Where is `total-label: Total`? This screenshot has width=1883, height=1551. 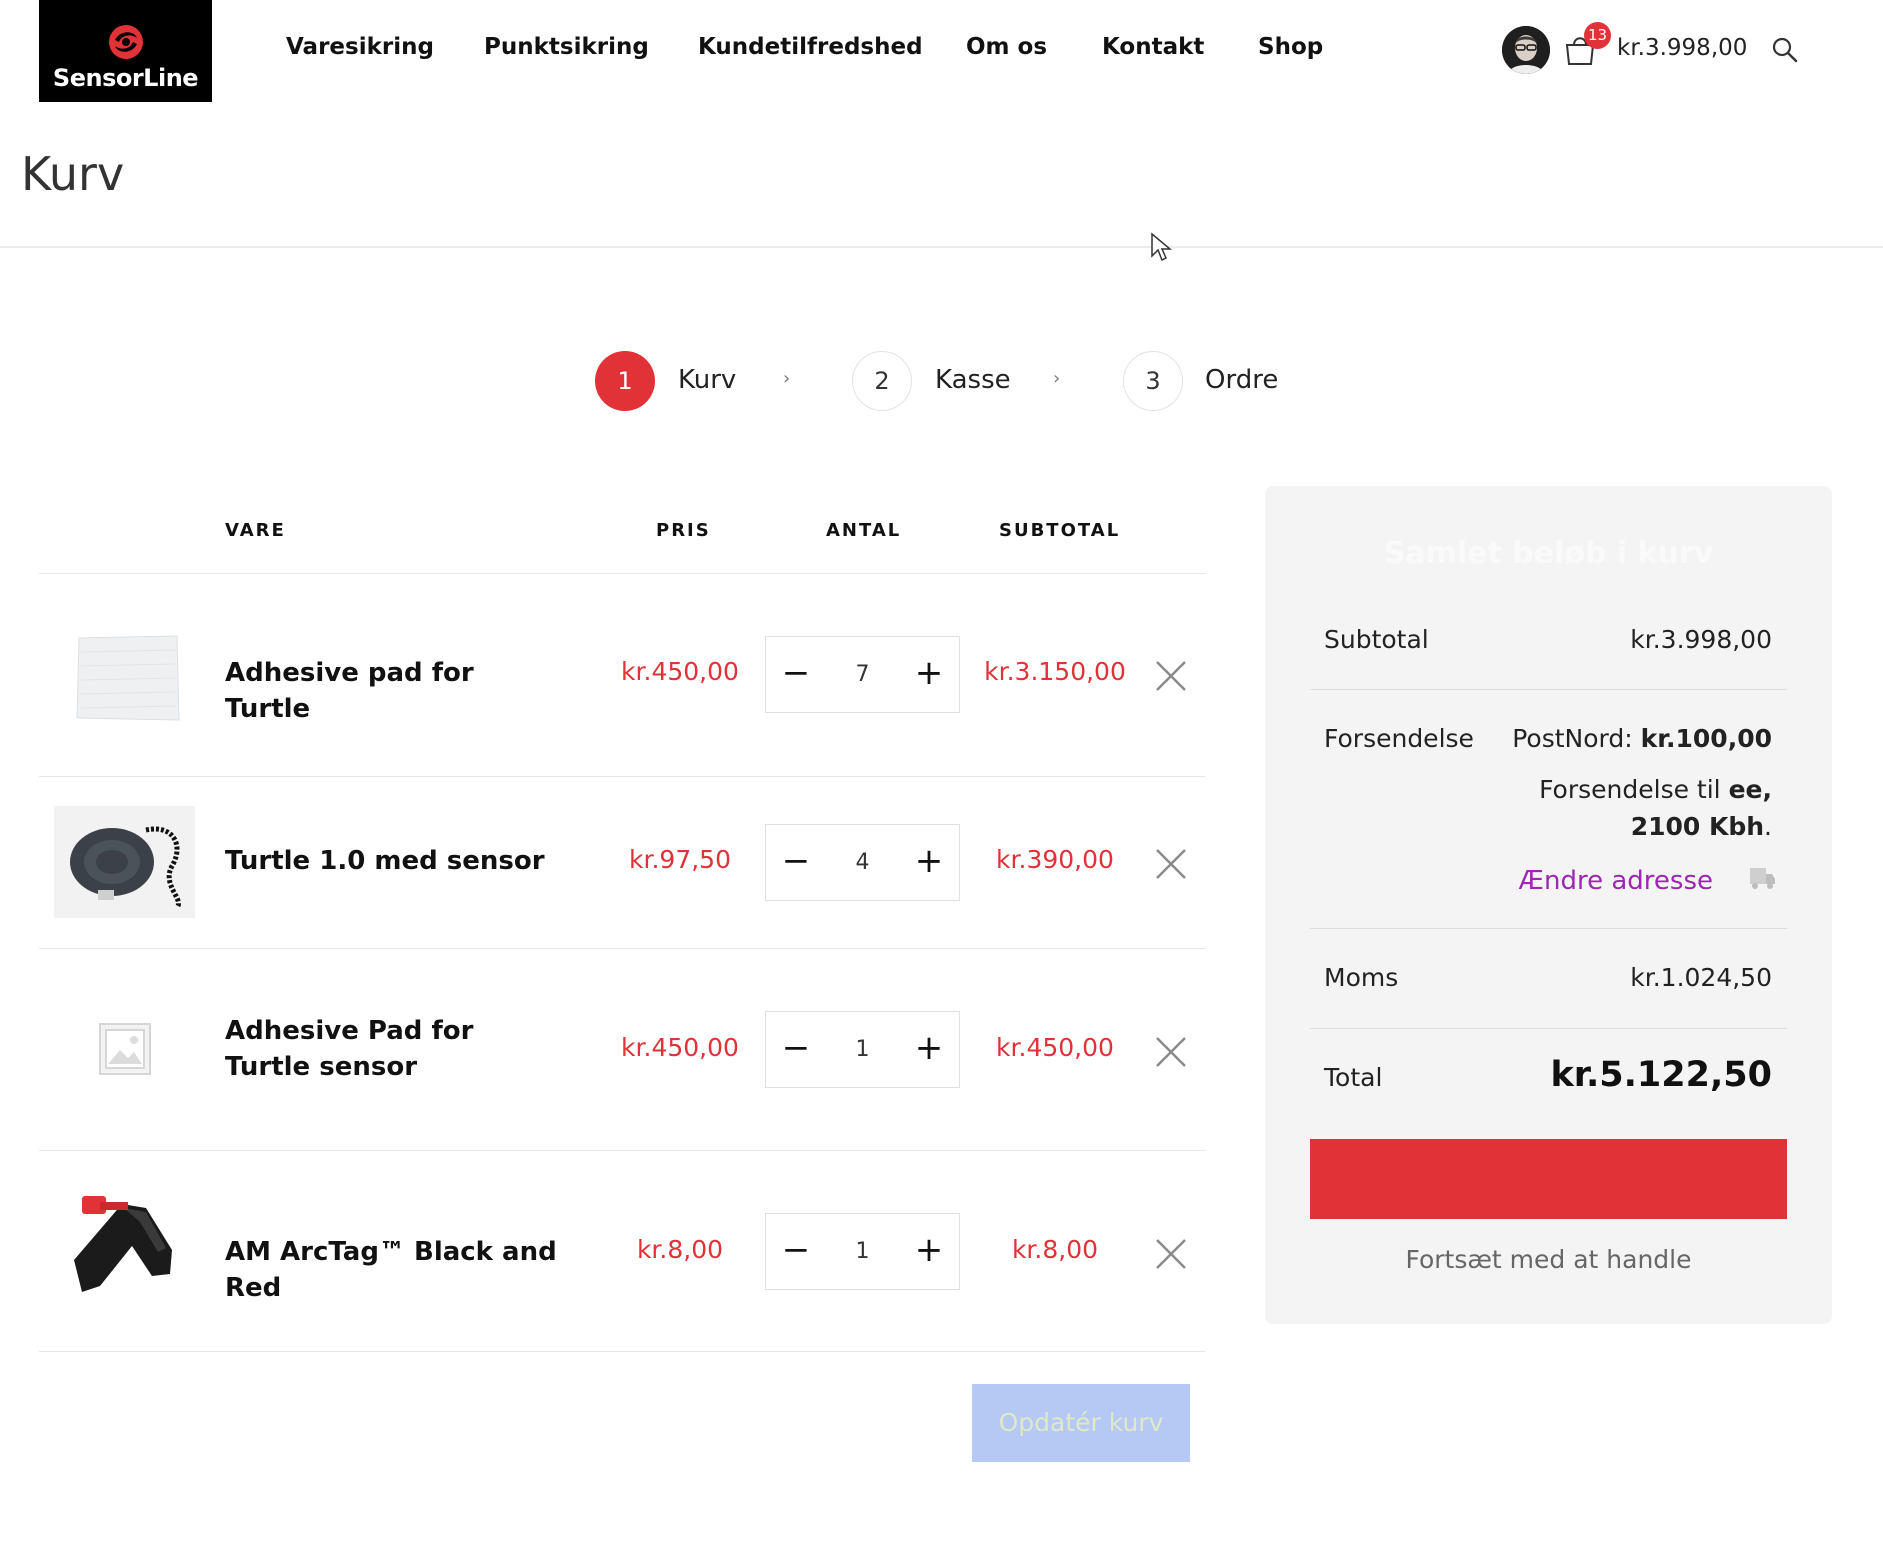
total-label: Total is located at coordinates (1353, 1077).